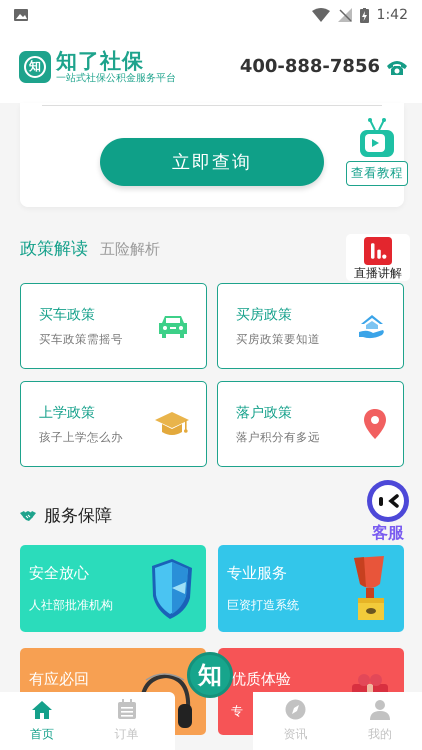 The image size is (422, 750). Describe the element at coordinates (113, 588) in the screenshot. I see `service-card: 安全放心 人社部批准机构` at that location.